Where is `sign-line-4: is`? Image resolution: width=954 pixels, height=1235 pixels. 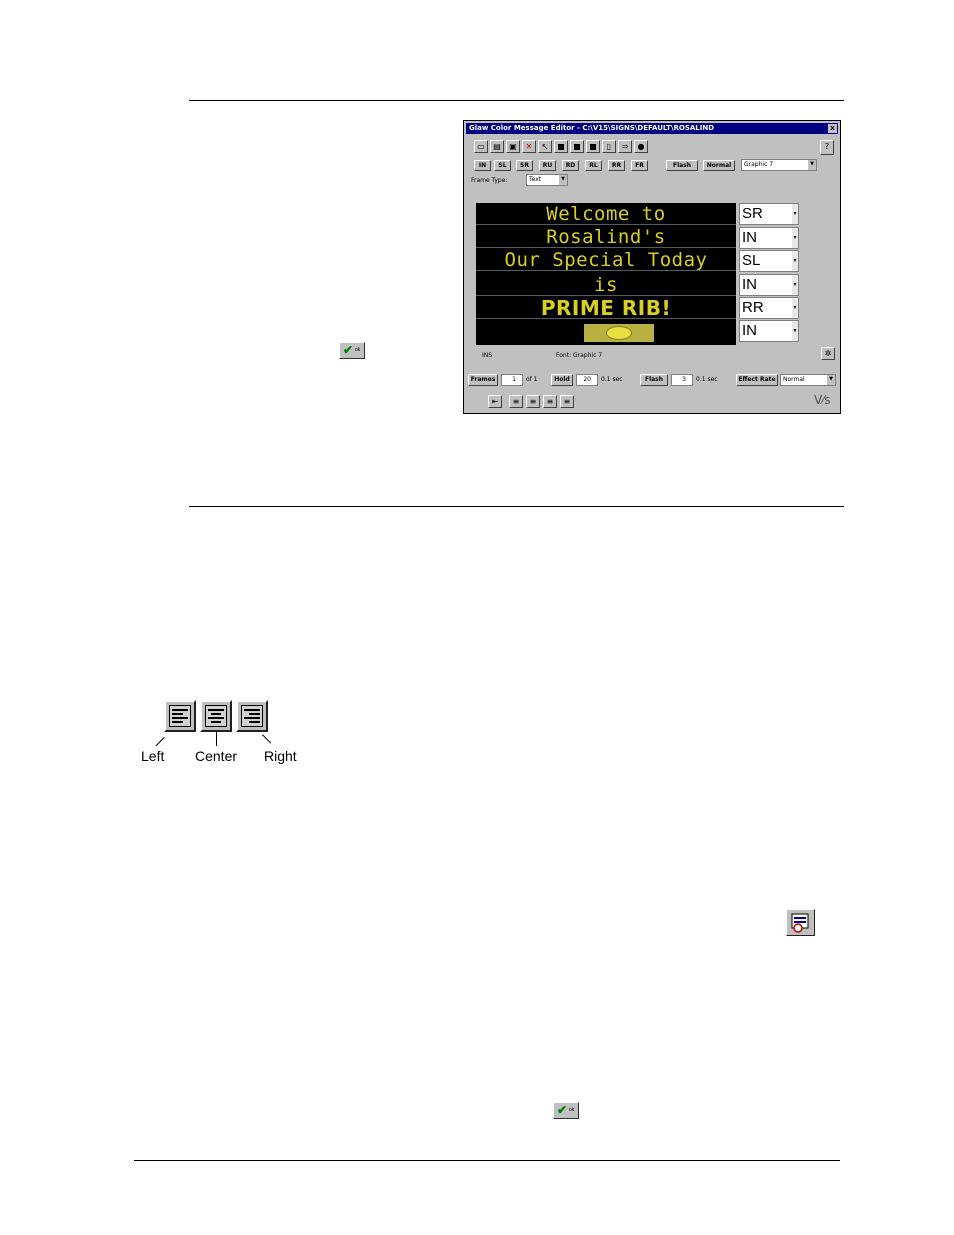 sign-line-4: is is located at coordinates (606, 285).